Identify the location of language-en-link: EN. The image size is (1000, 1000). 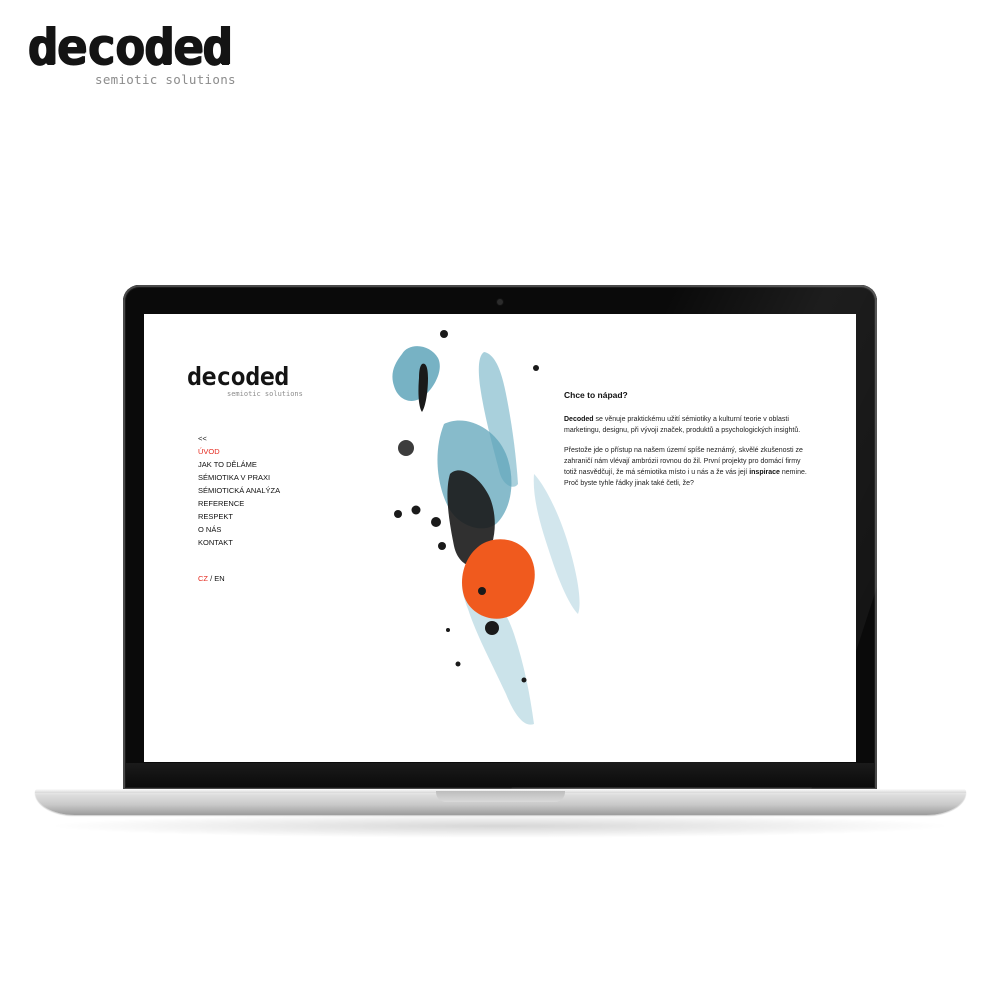
(219, 578).